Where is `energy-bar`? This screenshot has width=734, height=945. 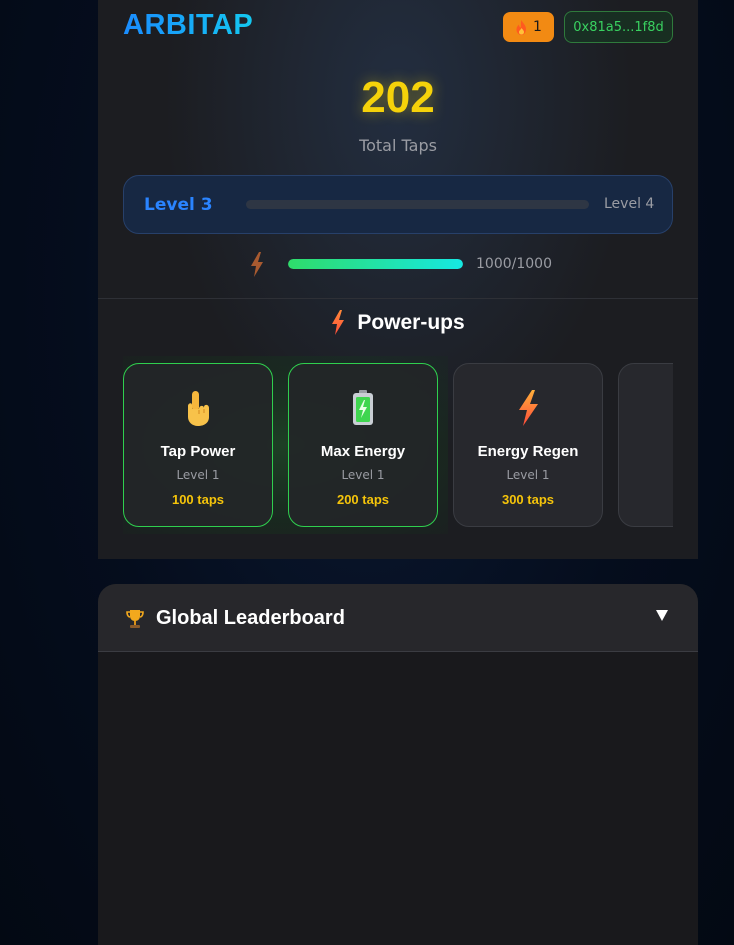
energy-bar is located at coordinates (375, 264).